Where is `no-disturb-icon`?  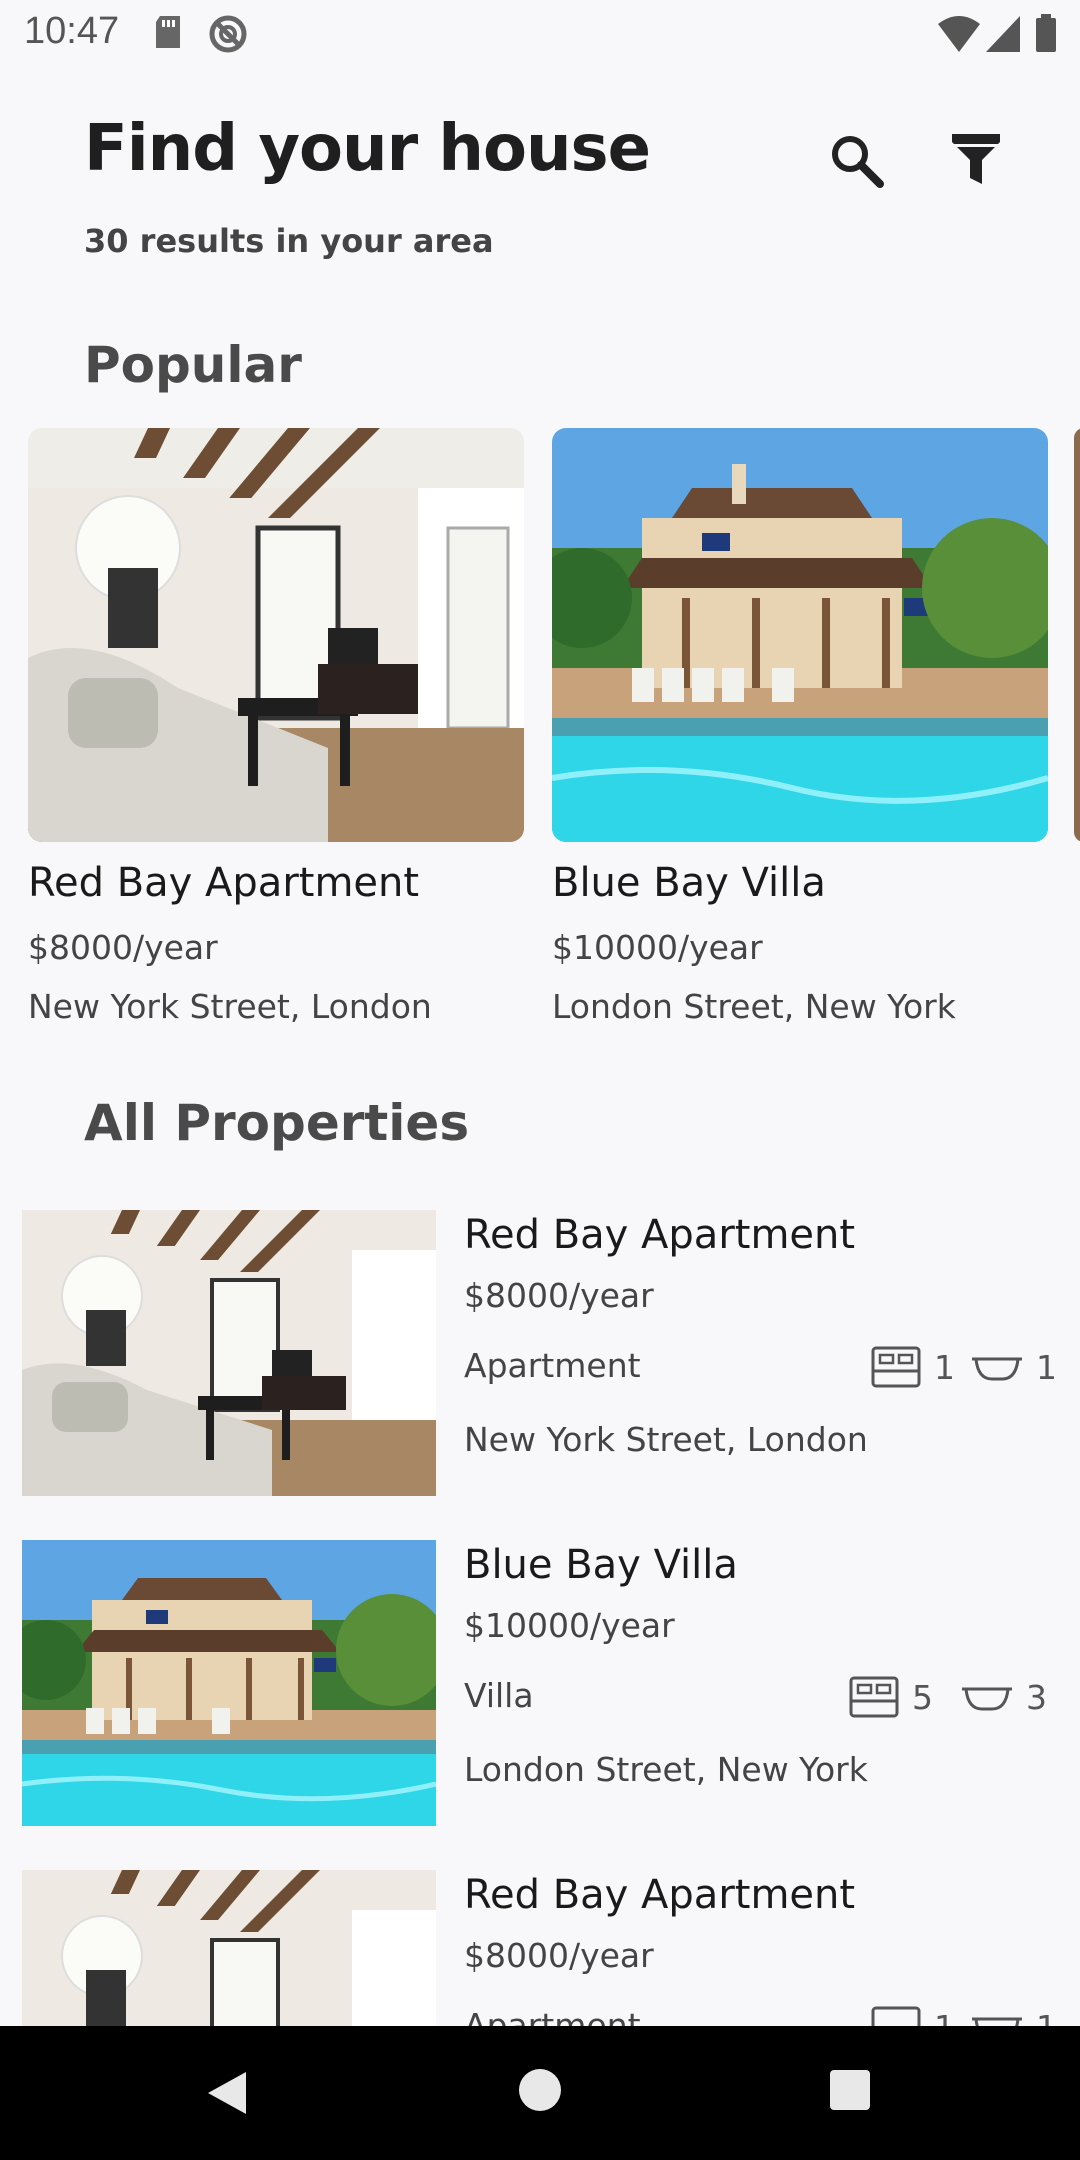 no-disturb-icon is located at coordinates (228, 34).